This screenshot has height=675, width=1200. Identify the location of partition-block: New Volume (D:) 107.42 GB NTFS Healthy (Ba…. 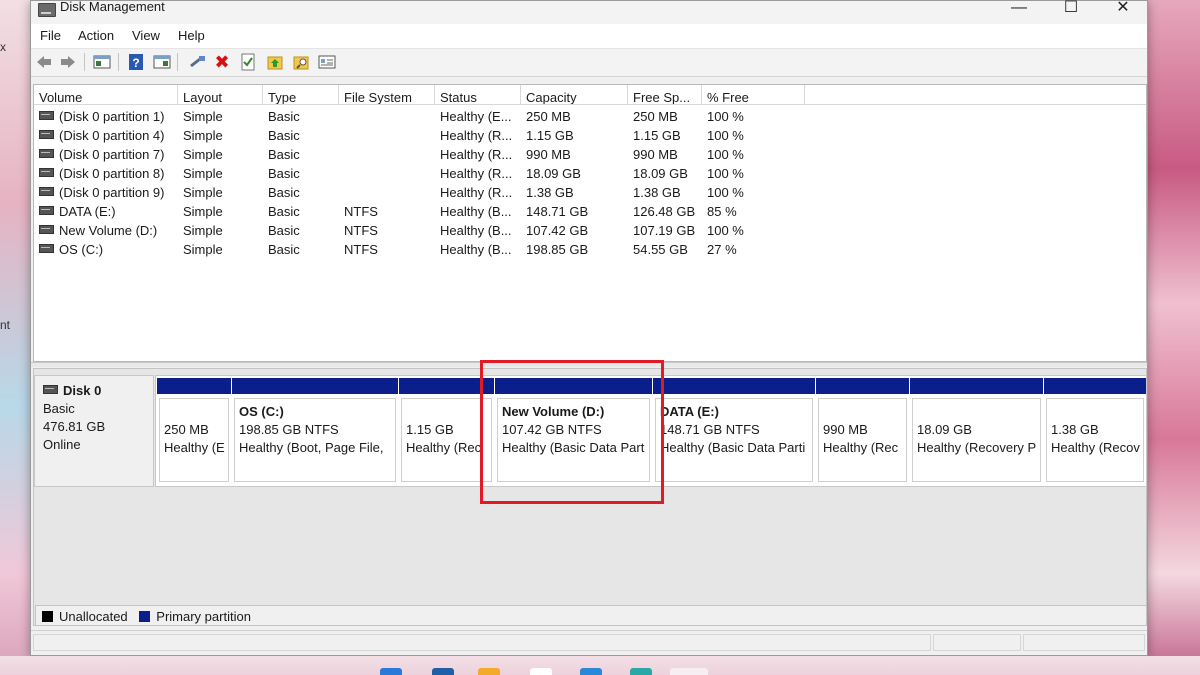
(573, 431).